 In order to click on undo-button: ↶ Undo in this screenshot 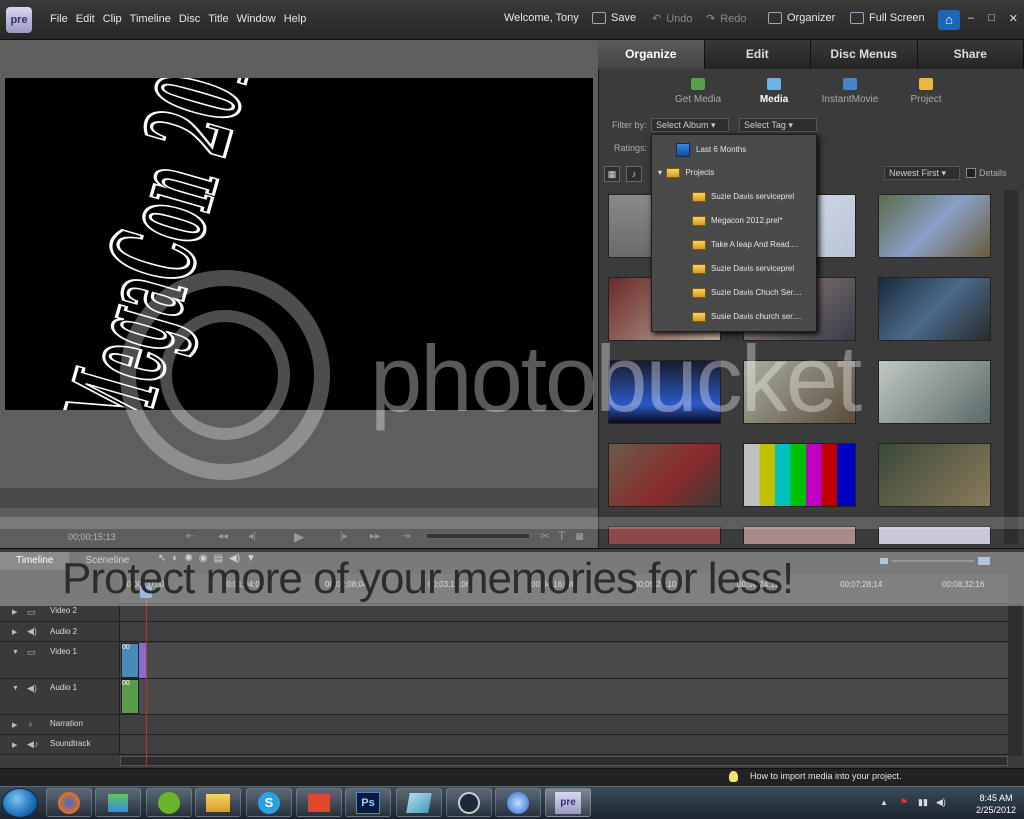, I will do `click(672, 19)`.